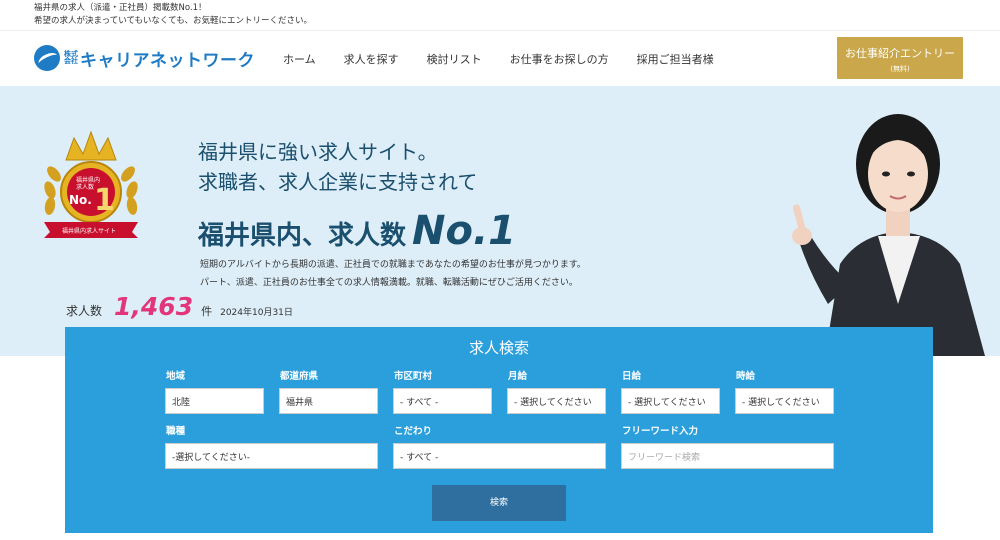 This screenshot has height=540, width=1000. I want to click on entry-button-label: お仕事紹介エントリー, so click(900, 53).